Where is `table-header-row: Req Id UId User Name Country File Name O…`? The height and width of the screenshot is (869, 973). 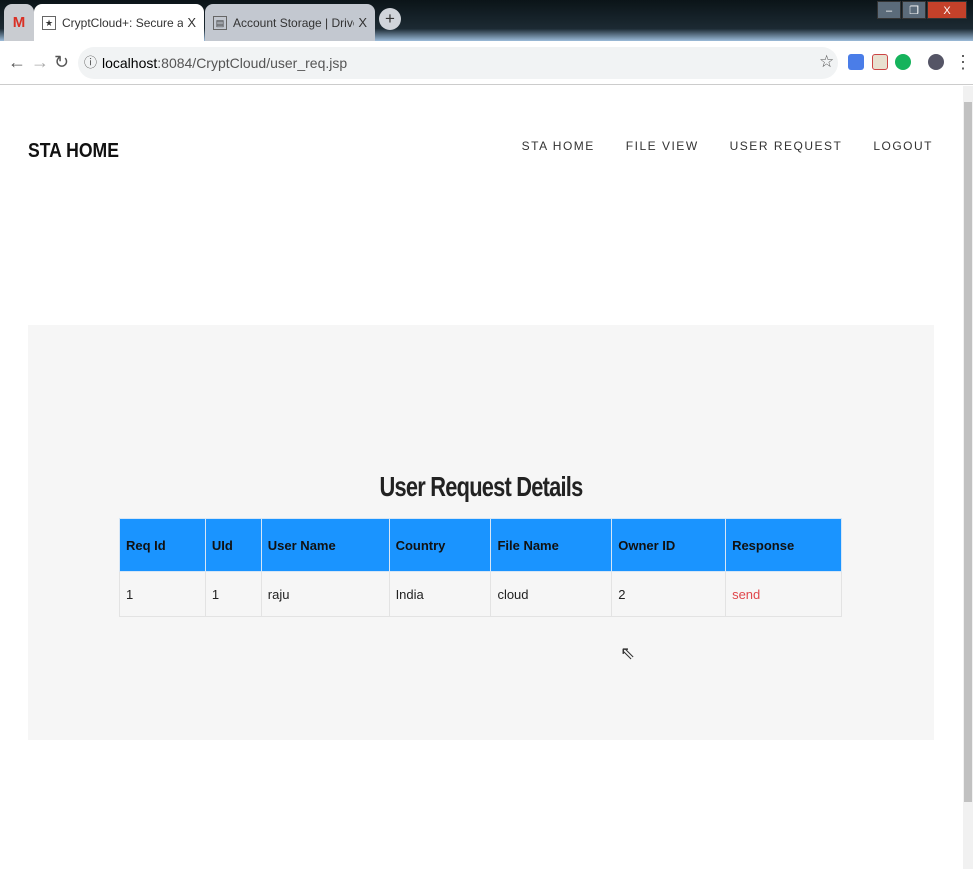 table-header-row: Req Id UId User Name Country File Name O… is located at coordinates (480, 545).